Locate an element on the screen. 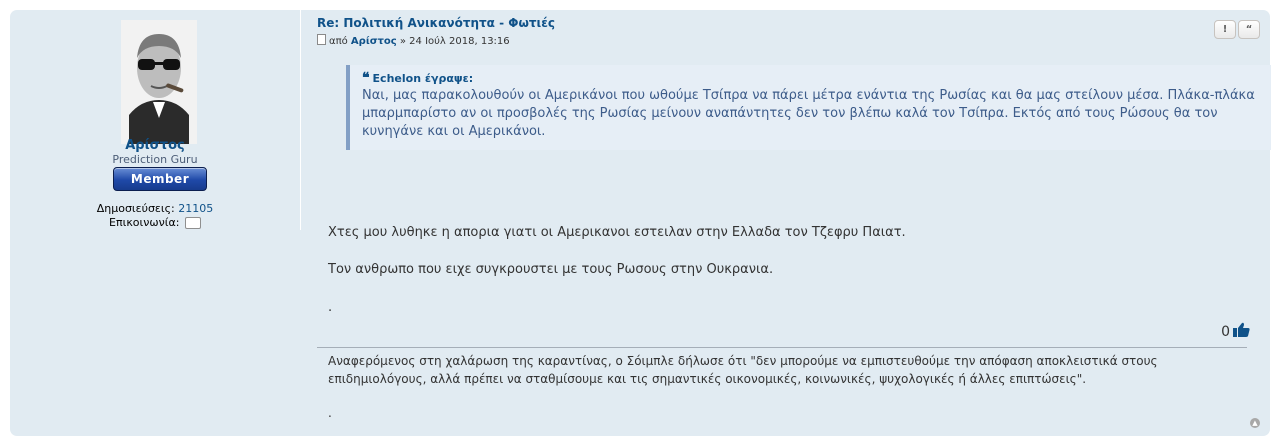 The image size is (1280, 438). meta-by: από is located at coordinates (338, 41).